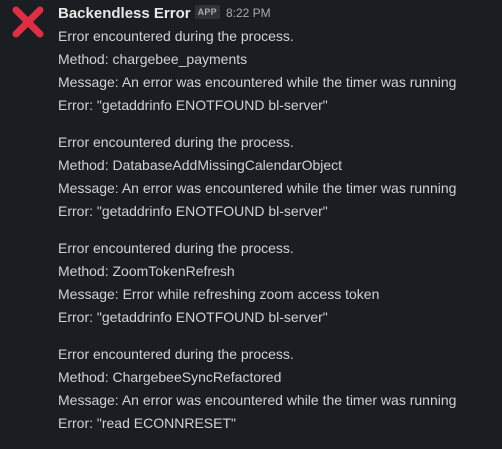  Describe the element at coordinates (124, 13) in the screenshot. I see `sender-name: Backendless Error` at that location.